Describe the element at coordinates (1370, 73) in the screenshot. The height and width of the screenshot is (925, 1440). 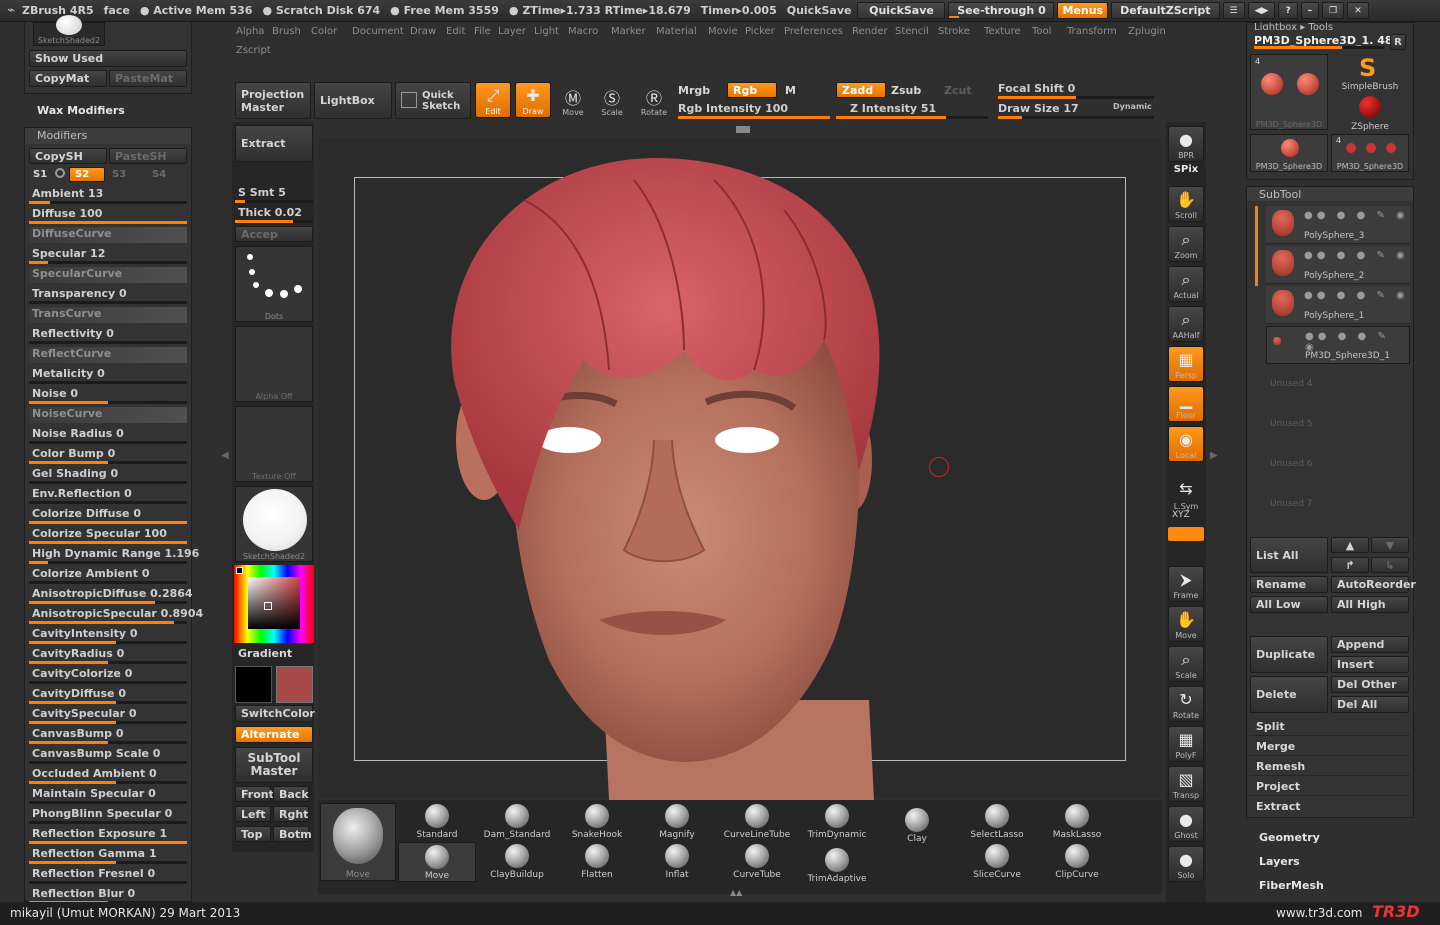
I see `tool-thumb-simplebrush: S SimpleBrush` at that location.